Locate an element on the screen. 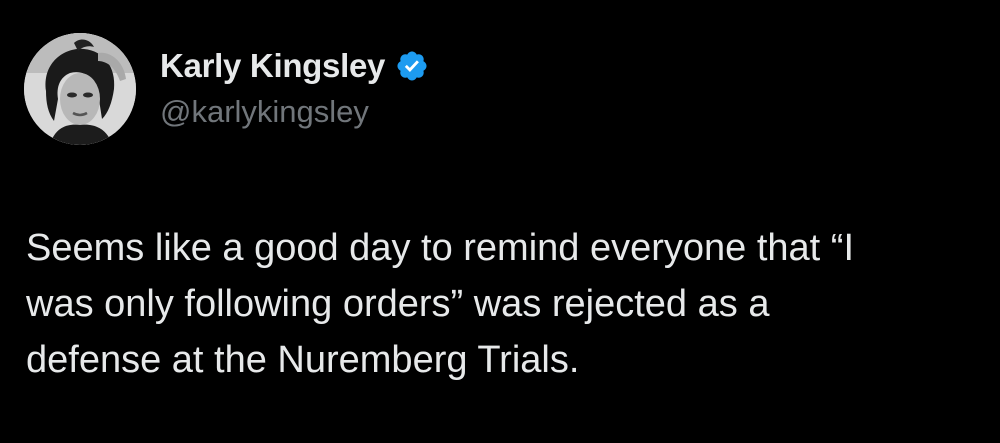 This screenshot has height=443, width=1000. display-name: Karly Kingsley is located at coordinates (272, 66).